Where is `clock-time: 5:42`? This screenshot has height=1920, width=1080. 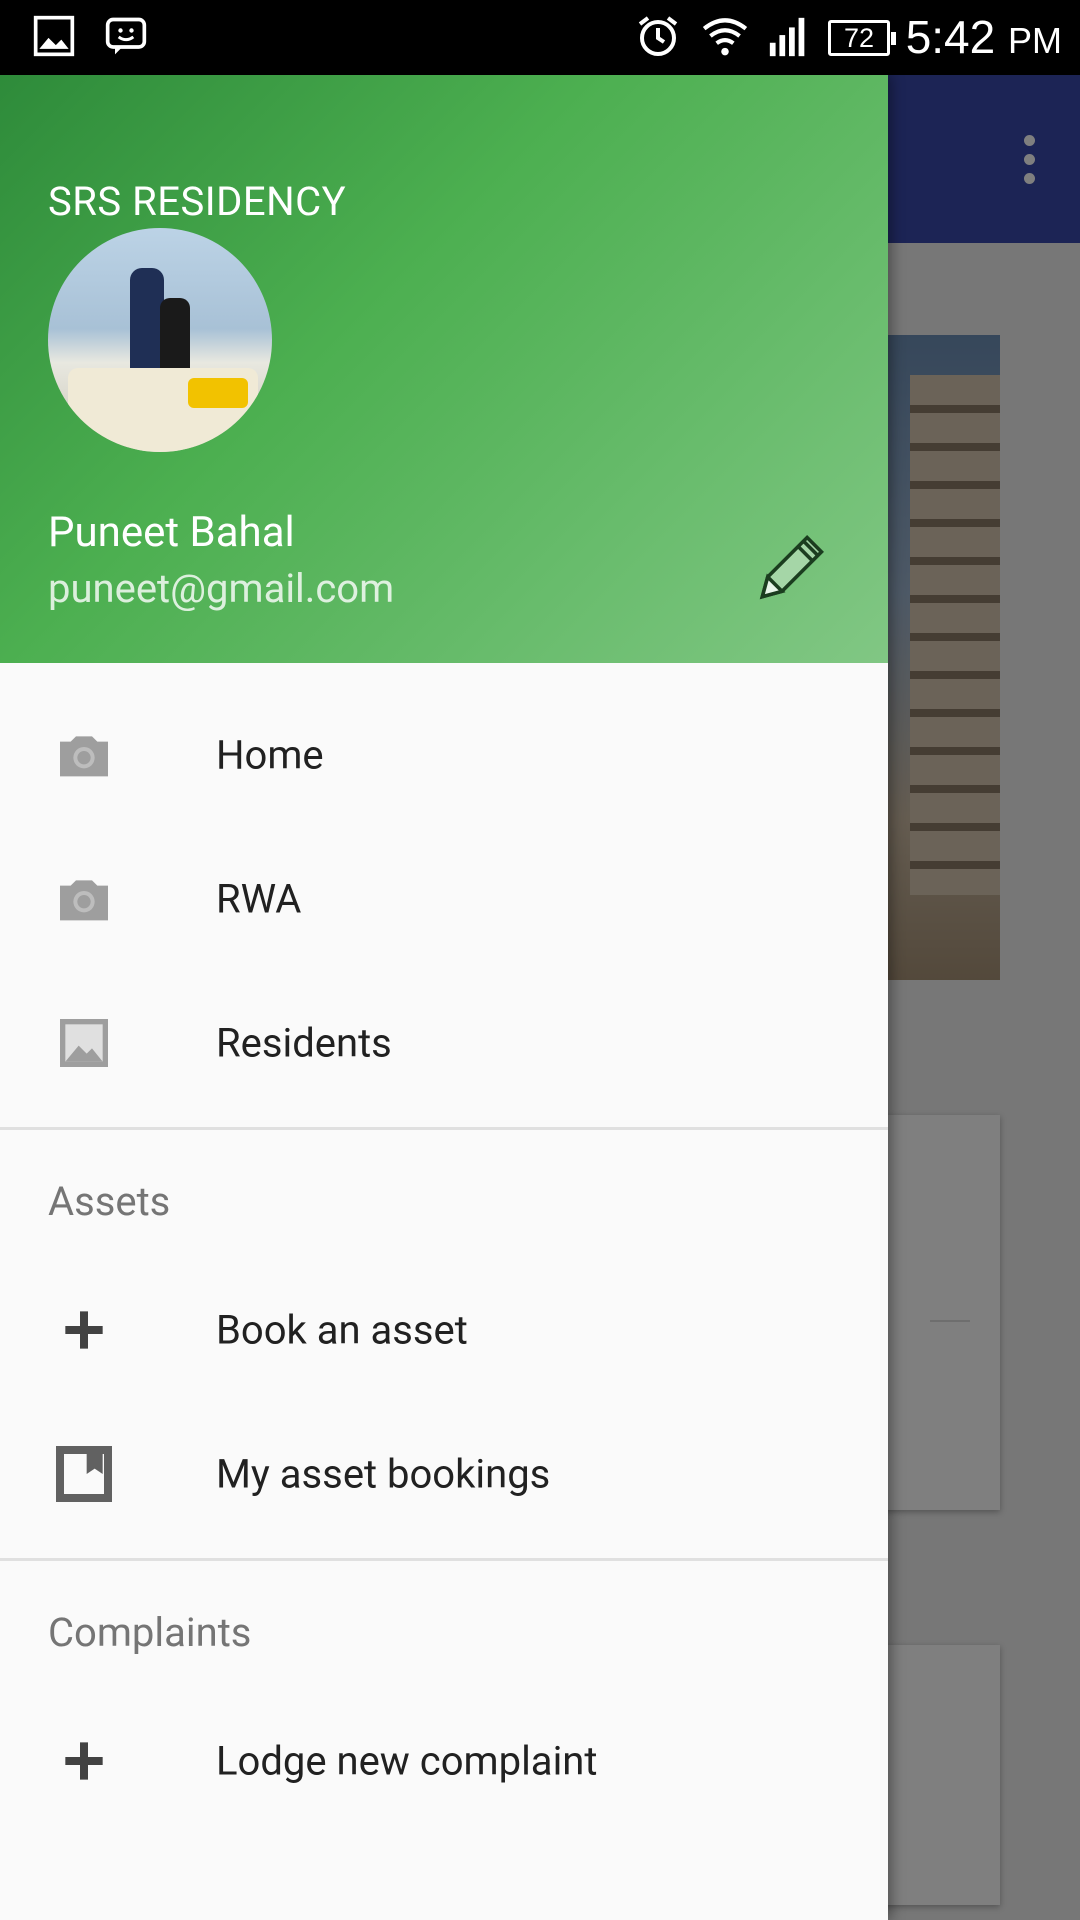 clock-time: 5:42 is located at coordinates (950, 37).